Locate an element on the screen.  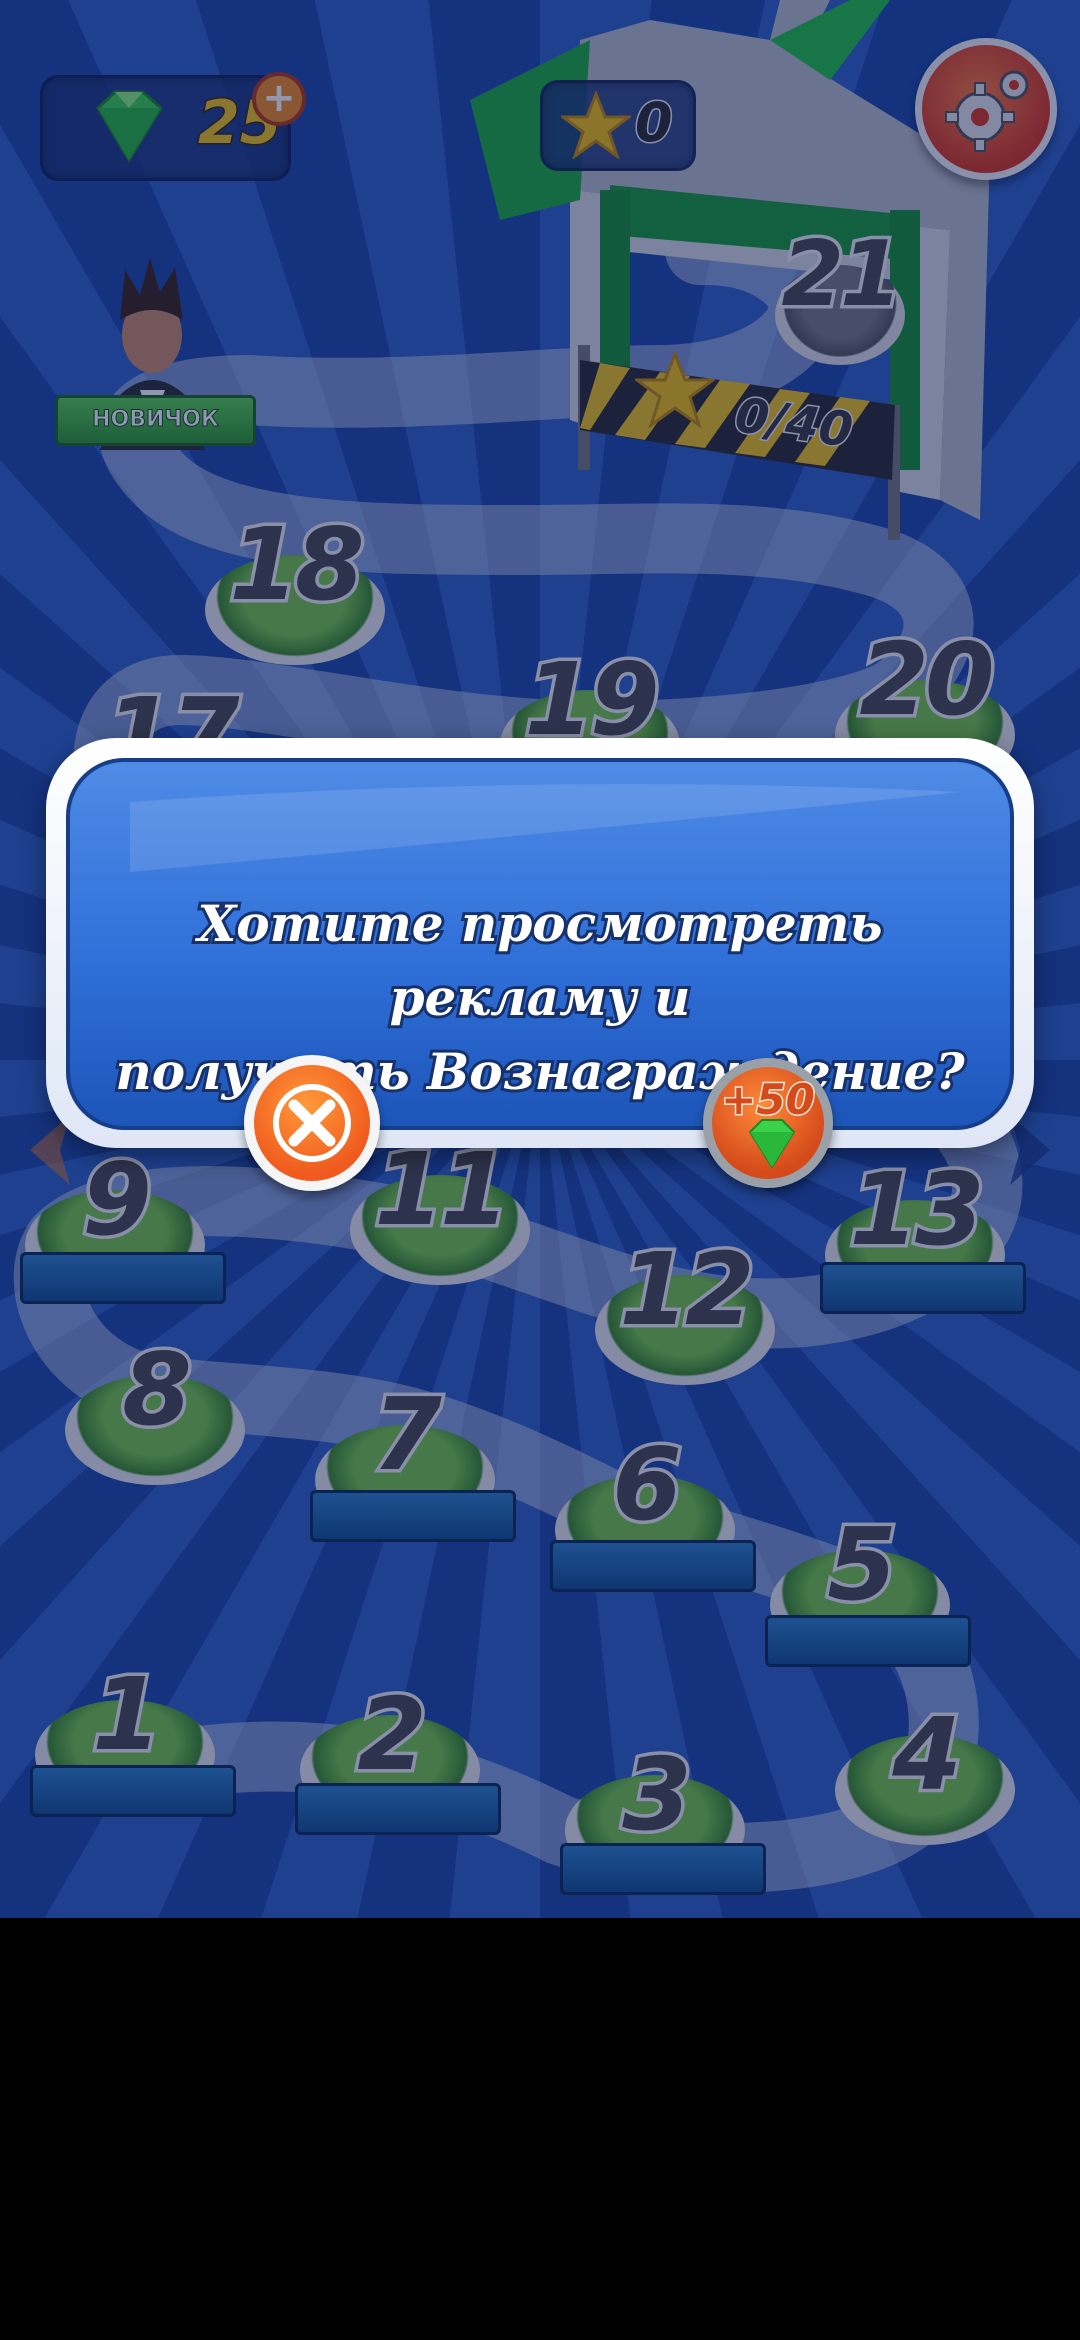
watch-ad-reward-button: +50 is located at coordinates (768, 1123).